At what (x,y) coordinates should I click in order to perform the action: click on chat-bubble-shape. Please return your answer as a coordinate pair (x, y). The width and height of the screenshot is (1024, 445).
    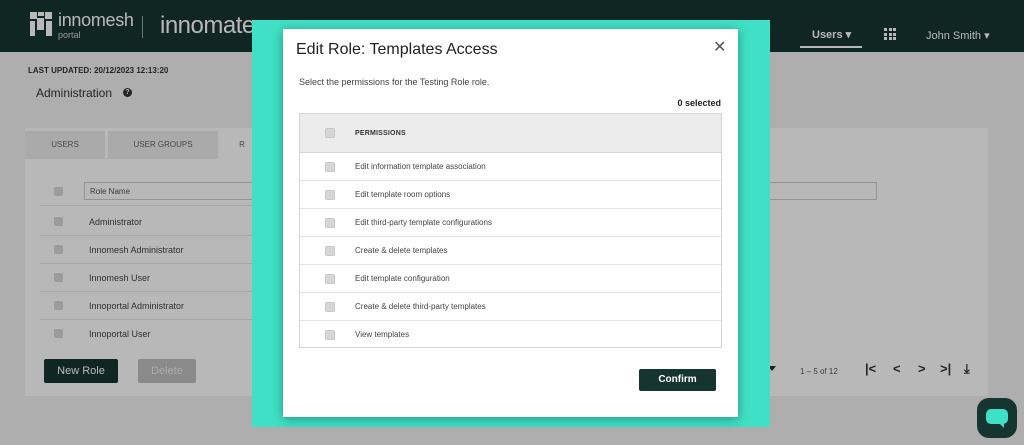
    Looking at the image, I should click on (997, 416).